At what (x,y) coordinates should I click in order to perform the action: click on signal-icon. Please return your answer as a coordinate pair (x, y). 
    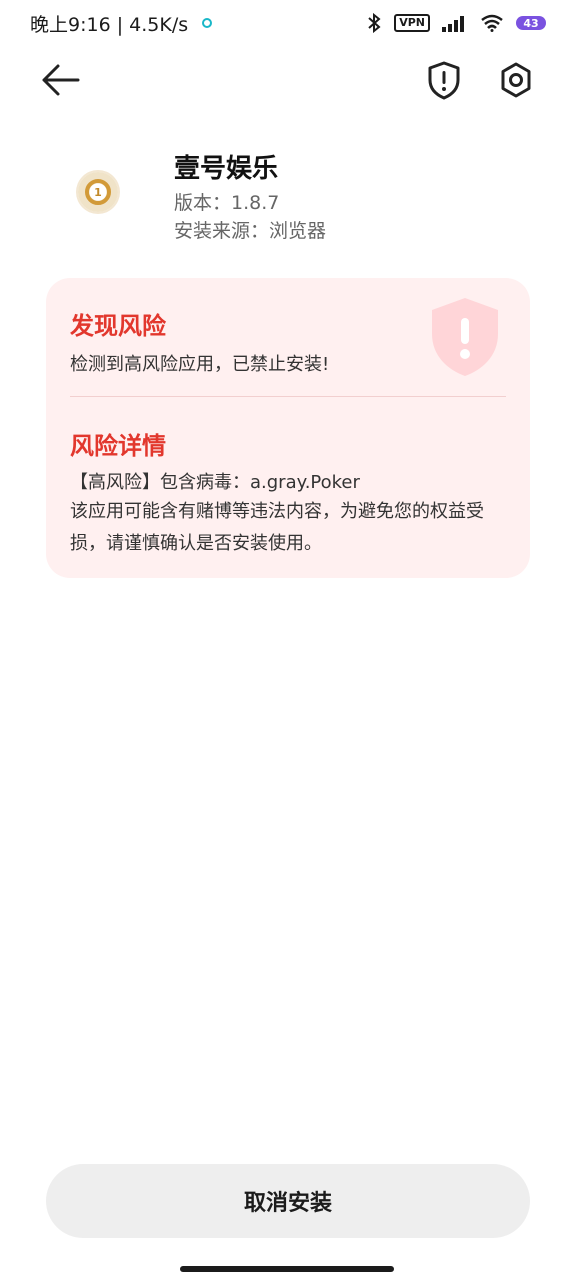
    Looking at the image, I should click on (453, 24).